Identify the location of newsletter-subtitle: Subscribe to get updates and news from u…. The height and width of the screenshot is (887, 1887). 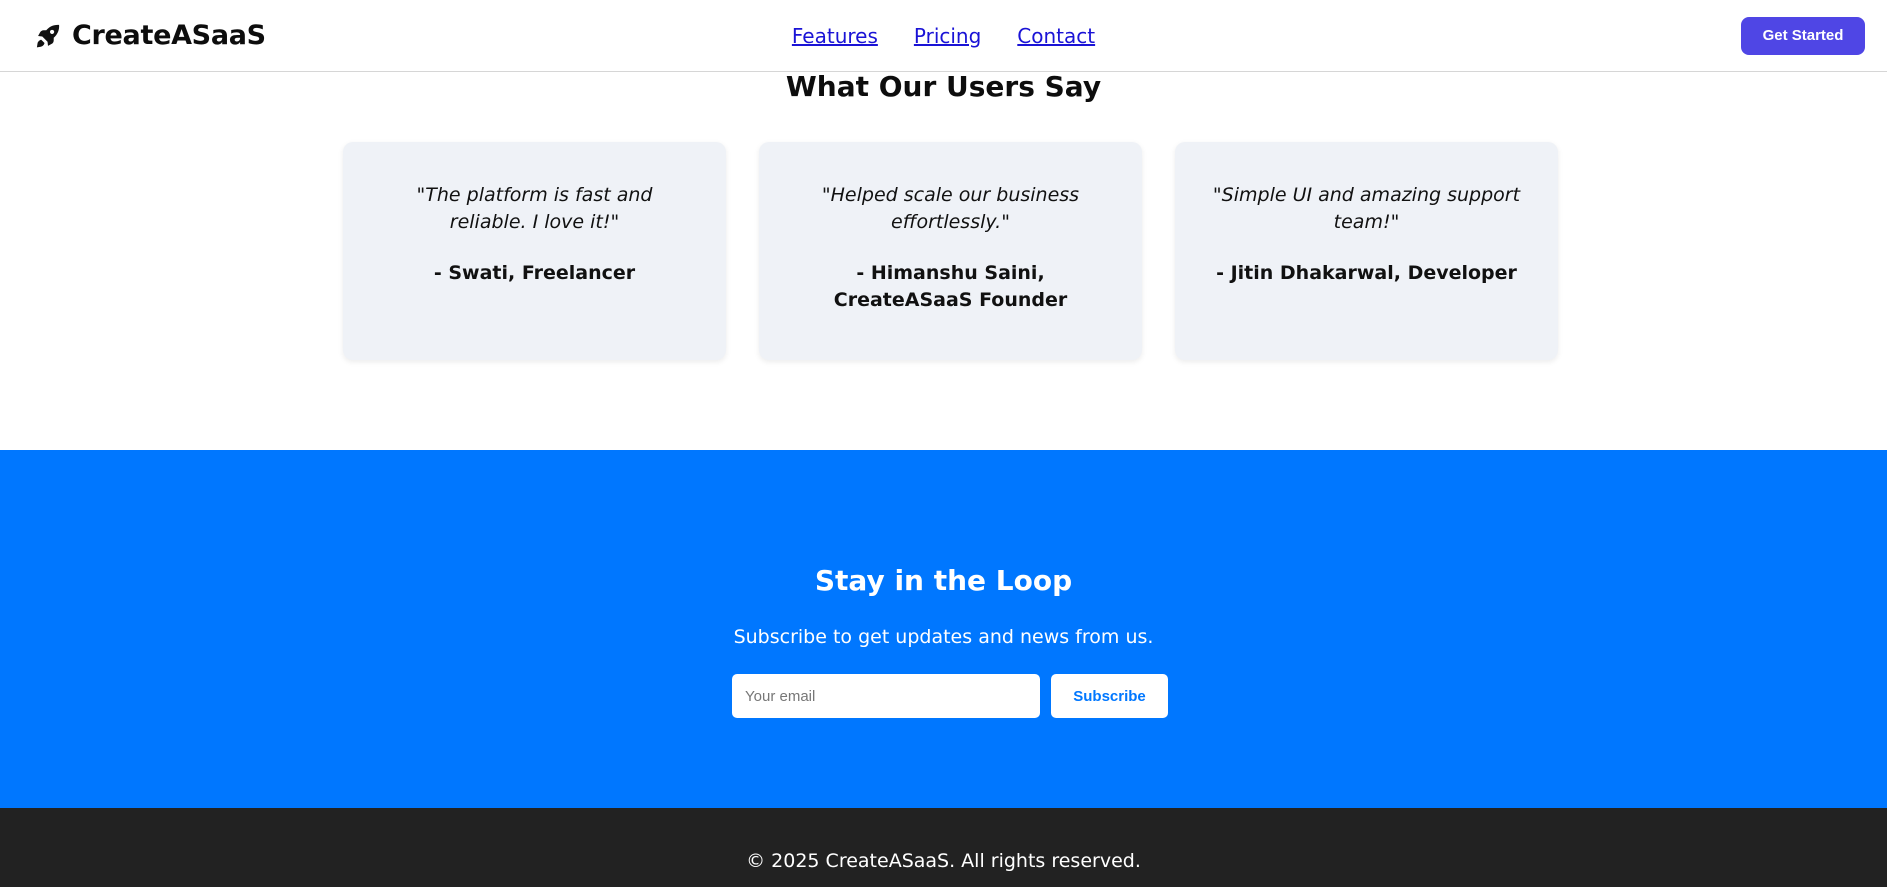
(943, 637).